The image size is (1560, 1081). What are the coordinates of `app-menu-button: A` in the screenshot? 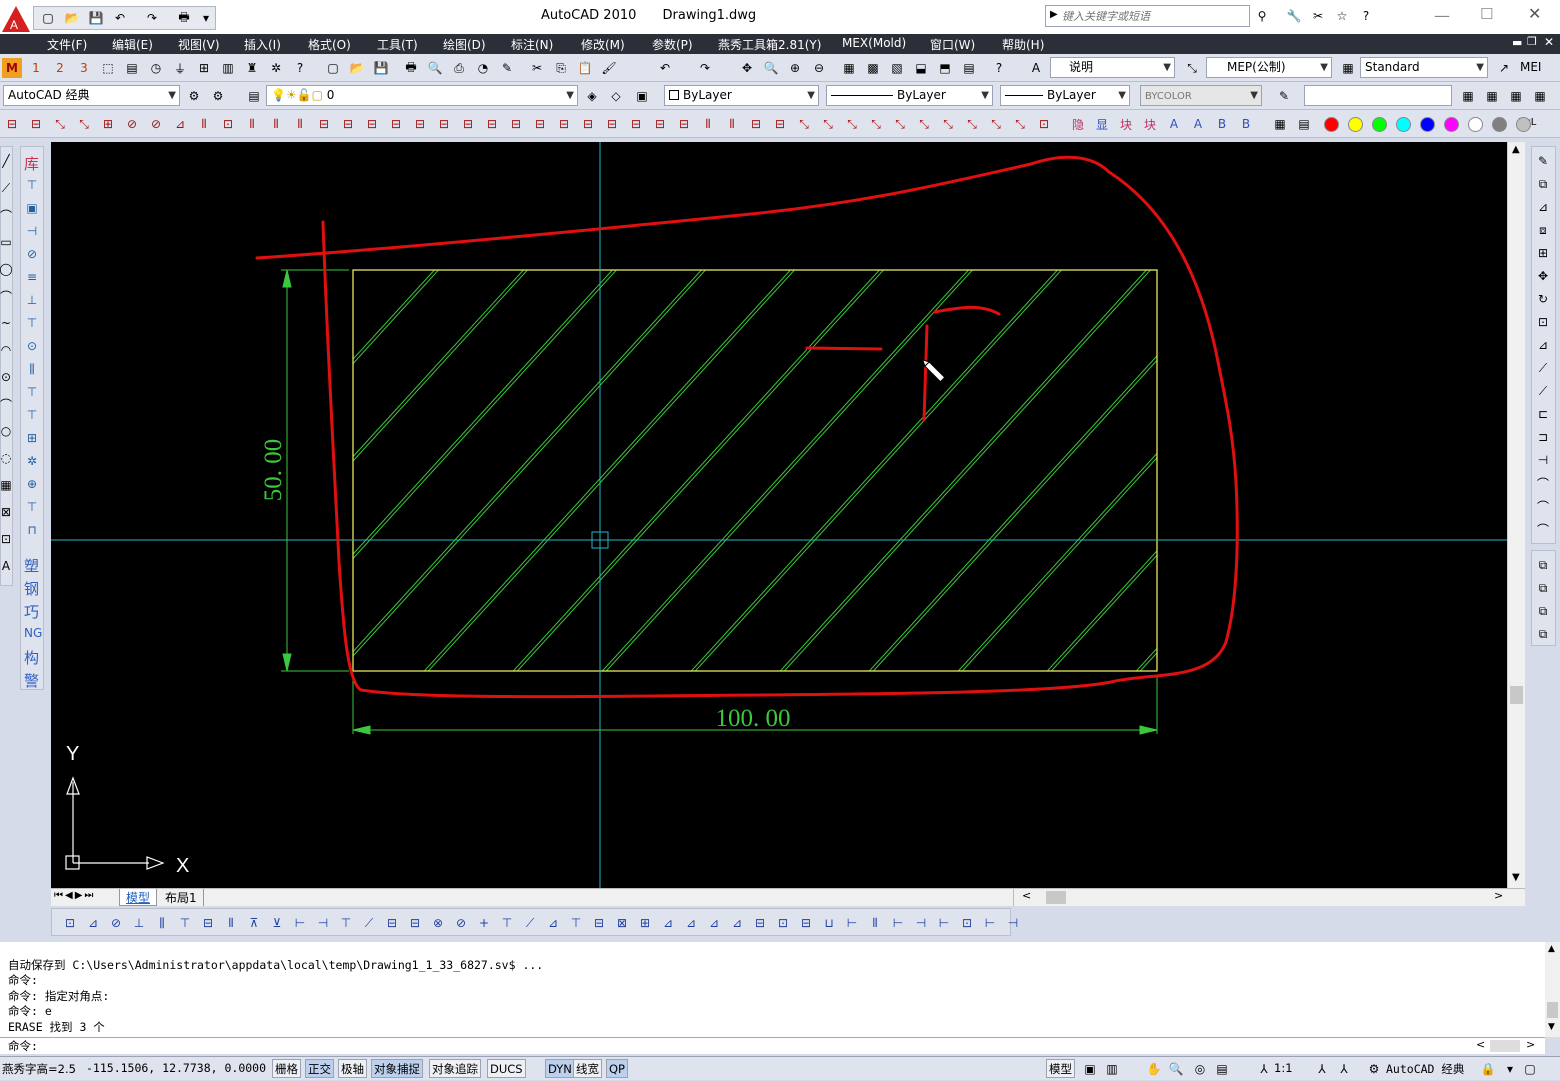 It's located at (16, 18).